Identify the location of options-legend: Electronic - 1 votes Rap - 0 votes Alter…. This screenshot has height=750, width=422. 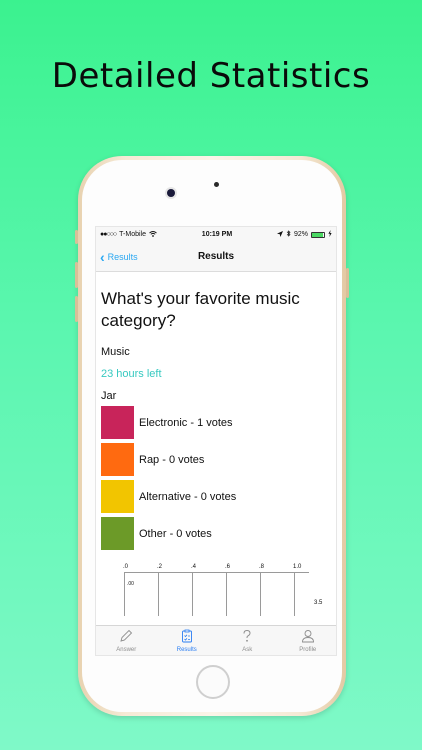
(216, 478).